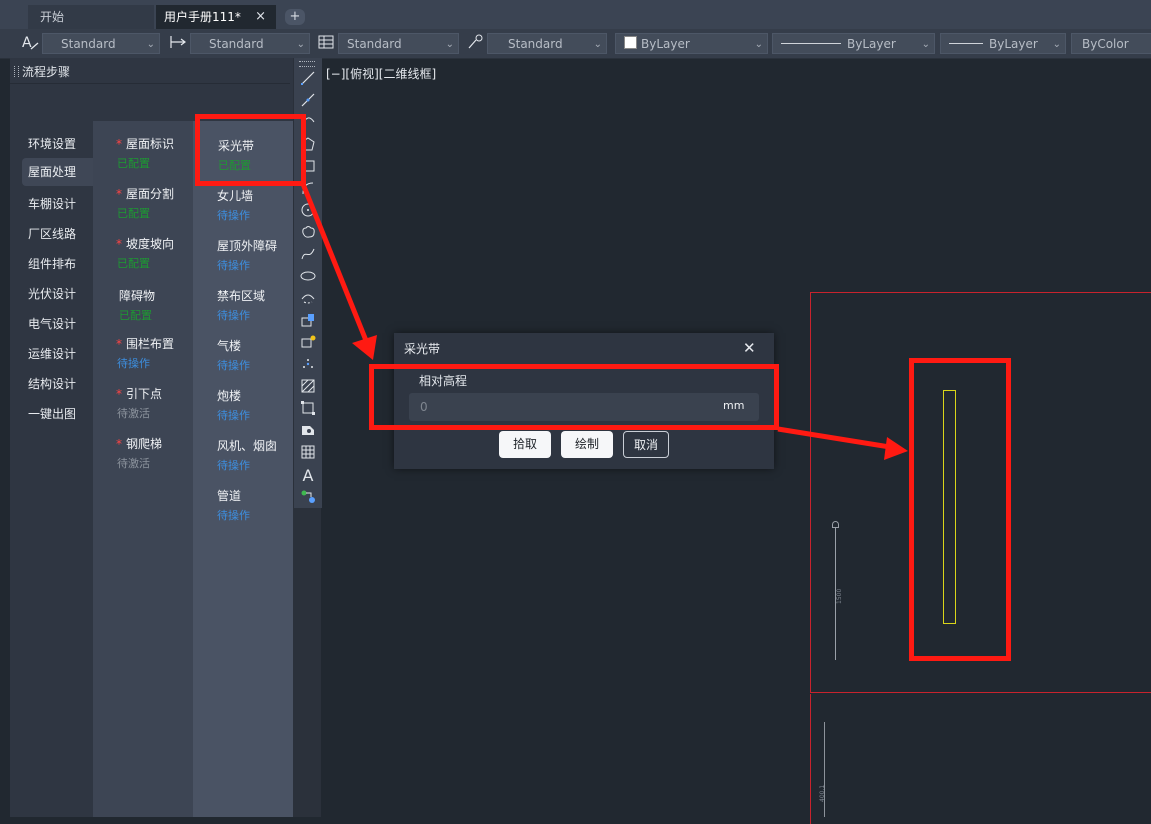 The width and height of the screenshot is (1151, 824). I want to click on draw-button: 绘制, so click(587, 444).